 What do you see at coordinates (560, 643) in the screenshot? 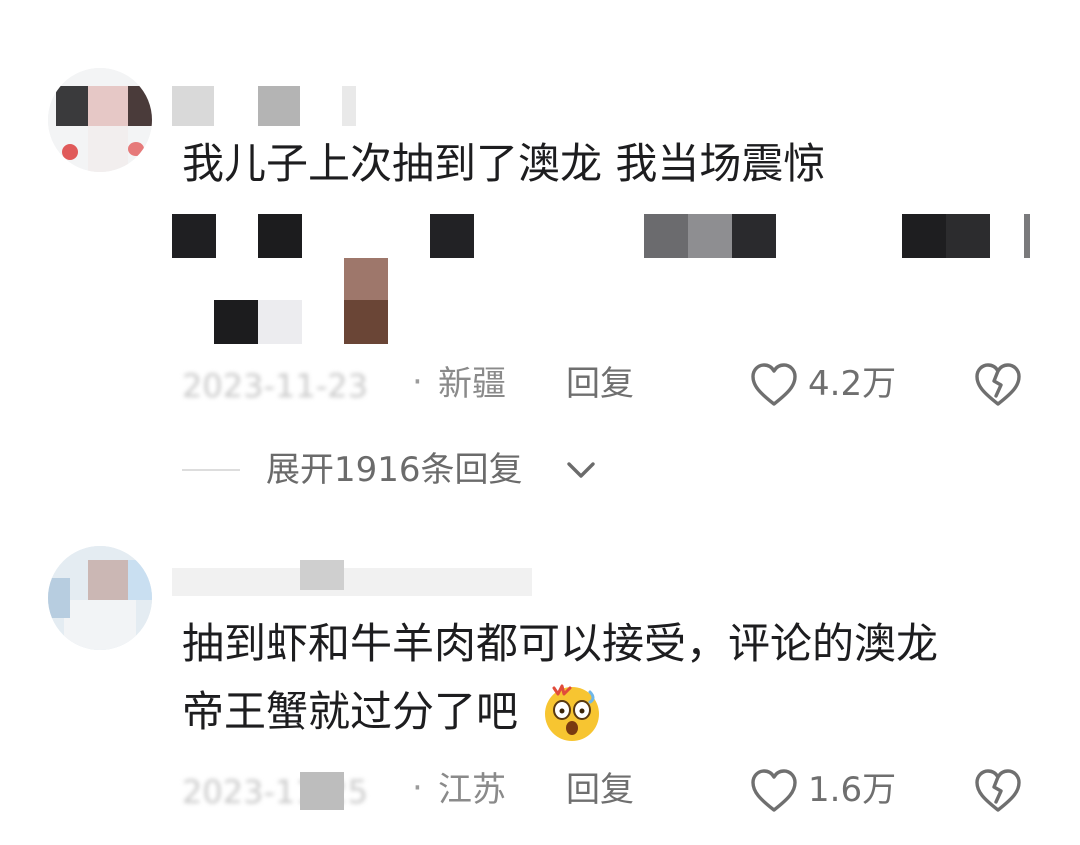
I see `comment-text: 抽到虾和牛羊肉都可以接受，评论的澳龙` at bounding box center [560, 643].